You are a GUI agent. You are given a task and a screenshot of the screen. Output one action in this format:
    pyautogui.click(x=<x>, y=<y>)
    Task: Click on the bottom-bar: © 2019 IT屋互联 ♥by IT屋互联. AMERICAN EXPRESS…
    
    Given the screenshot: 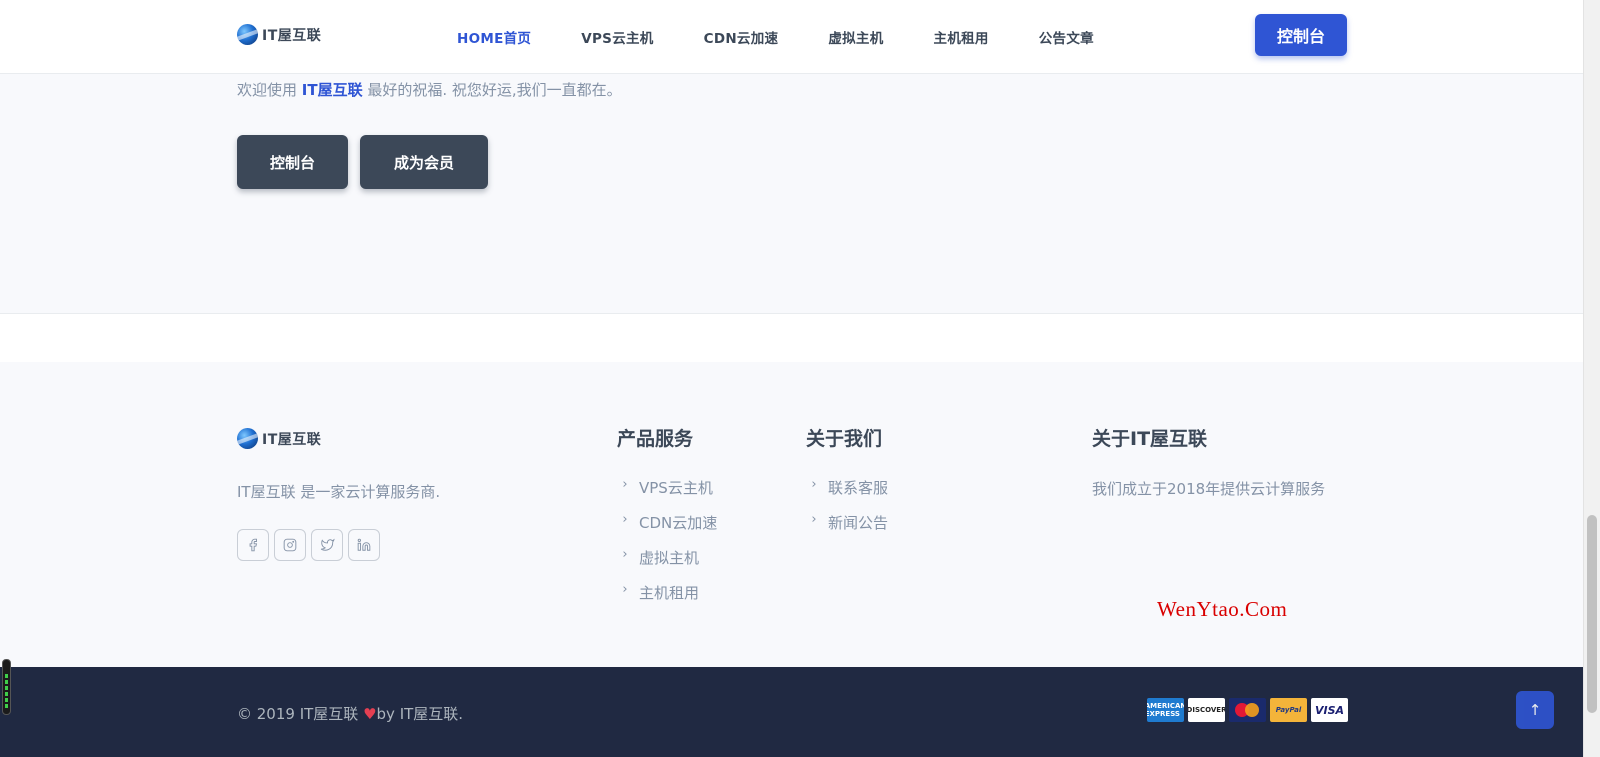 What is the action you would take?
    pyautogui.click(x=791, y=712)
    